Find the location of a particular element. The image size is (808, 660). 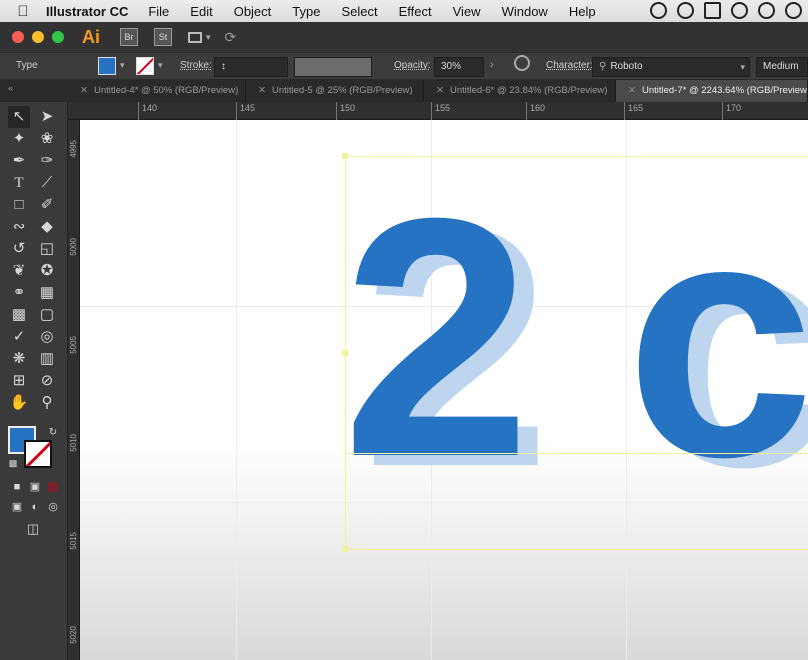

ruler-tick-label: 140 is located at coordinates (147, 111).